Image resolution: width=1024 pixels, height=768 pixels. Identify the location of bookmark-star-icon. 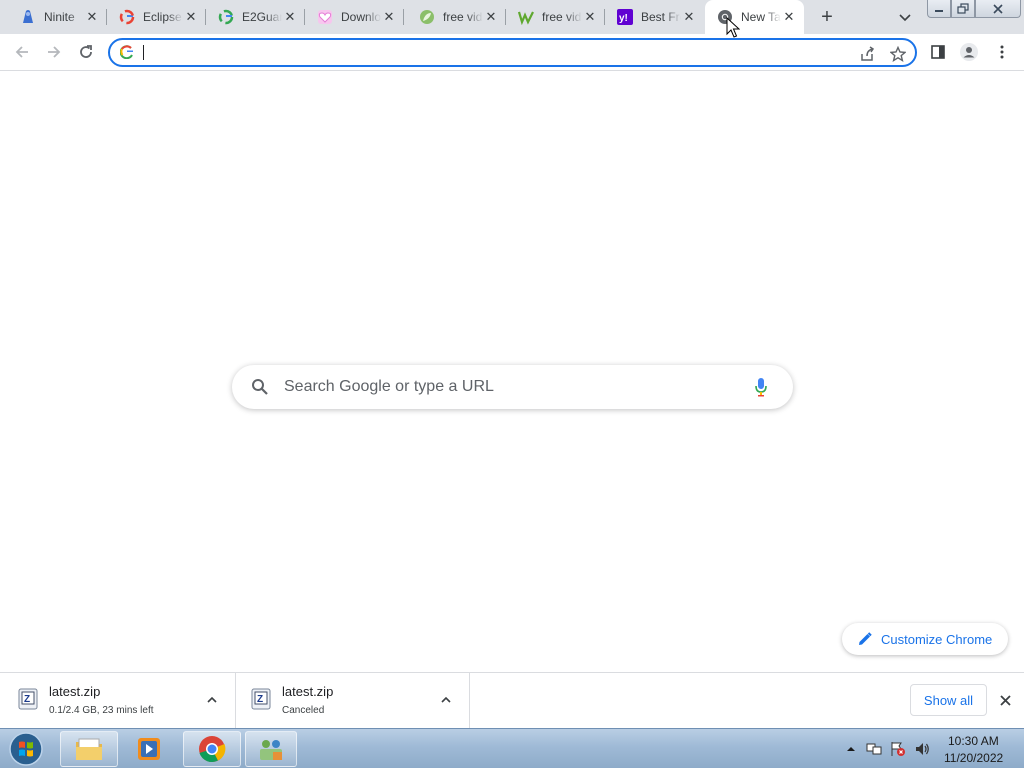
(898, 54).